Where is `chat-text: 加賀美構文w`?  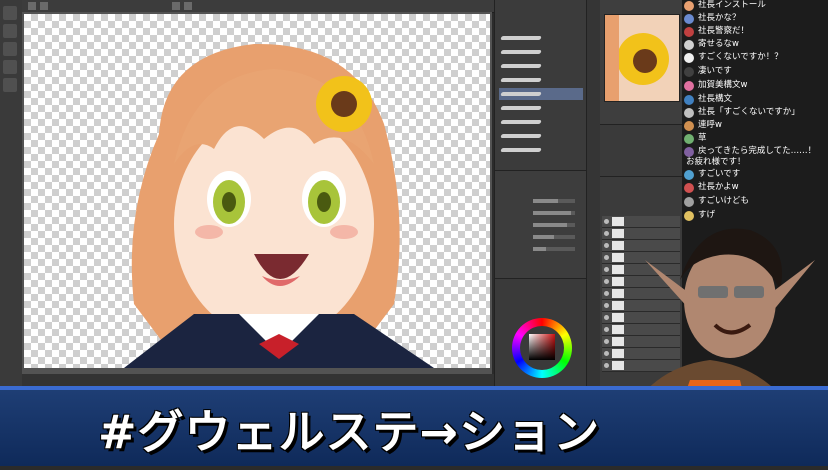 chat-text: 加賀美構文w is located at coordinates (723, 85).